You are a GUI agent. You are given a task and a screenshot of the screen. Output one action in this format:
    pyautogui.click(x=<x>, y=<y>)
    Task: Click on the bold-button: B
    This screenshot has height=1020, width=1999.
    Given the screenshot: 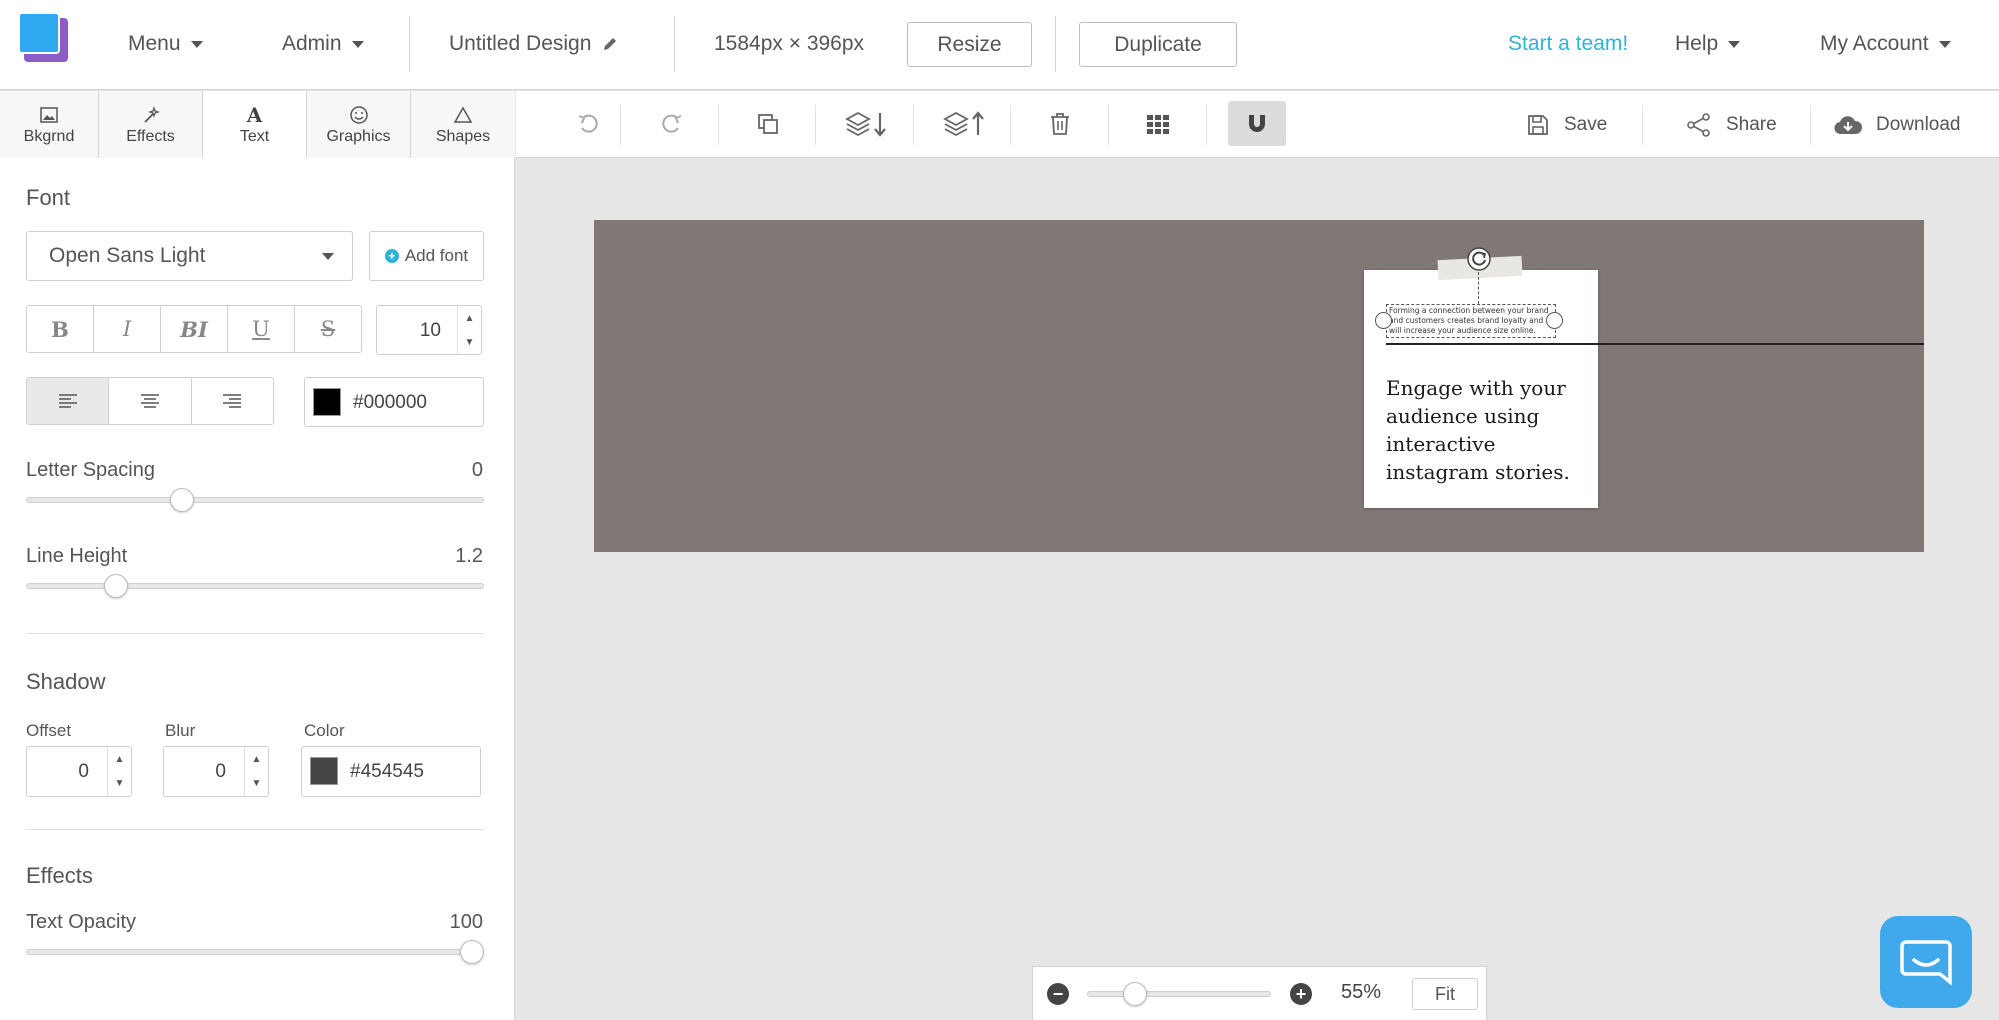 What is the action you would take?
    pyautogui.click(x=60, y=329)
    